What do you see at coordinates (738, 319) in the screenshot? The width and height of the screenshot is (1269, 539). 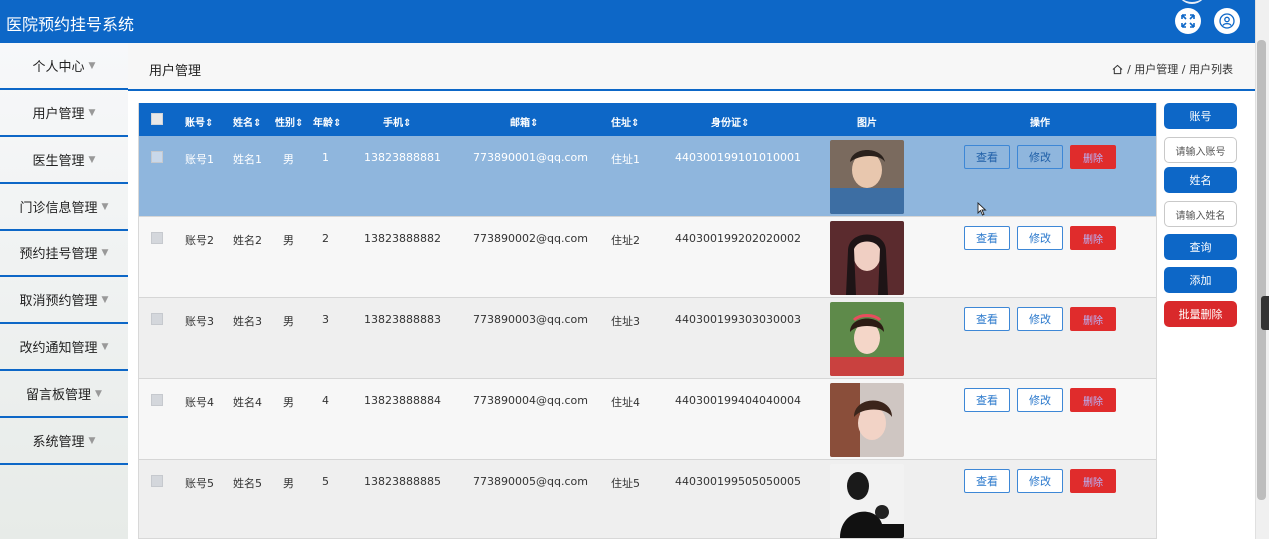 I see `cell-idcard: 440300199303030003` at bounding box center [738, 319].